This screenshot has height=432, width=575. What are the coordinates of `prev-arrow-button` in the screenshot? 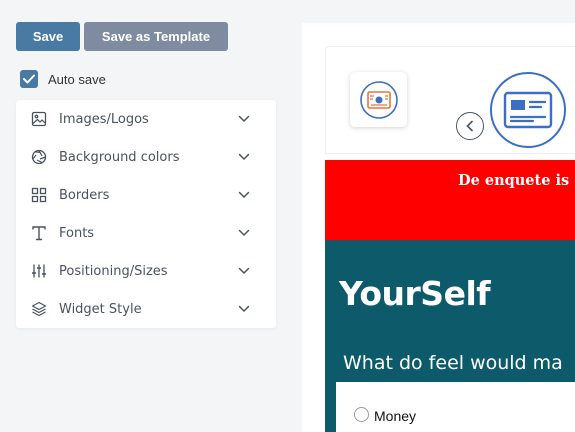 It's located at (470, 126).